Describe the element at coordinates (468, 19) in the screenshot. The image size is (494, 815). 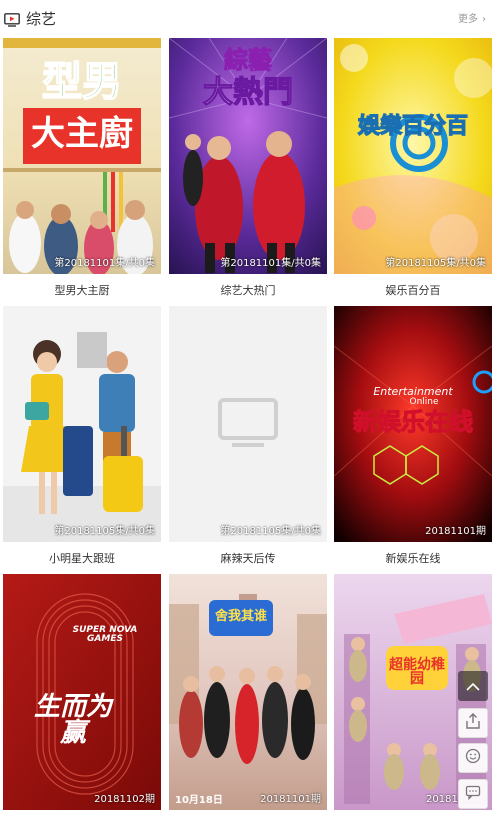
I see `more-label: 更多` at that location.